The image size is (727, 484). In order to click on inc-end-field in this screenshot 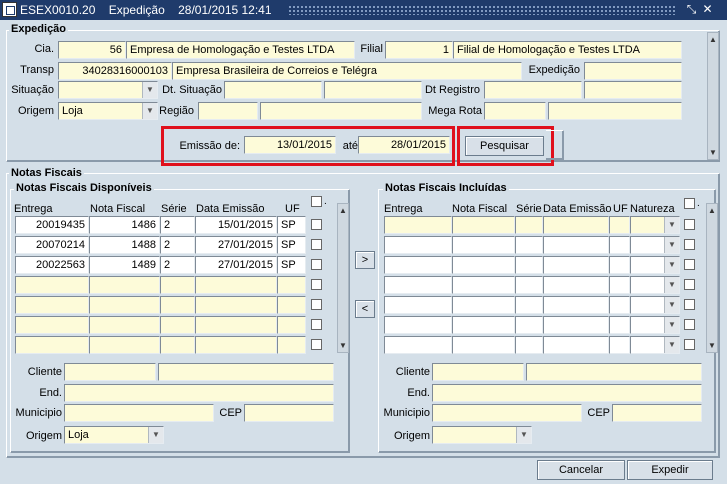, I will do `click(567, 393)`.